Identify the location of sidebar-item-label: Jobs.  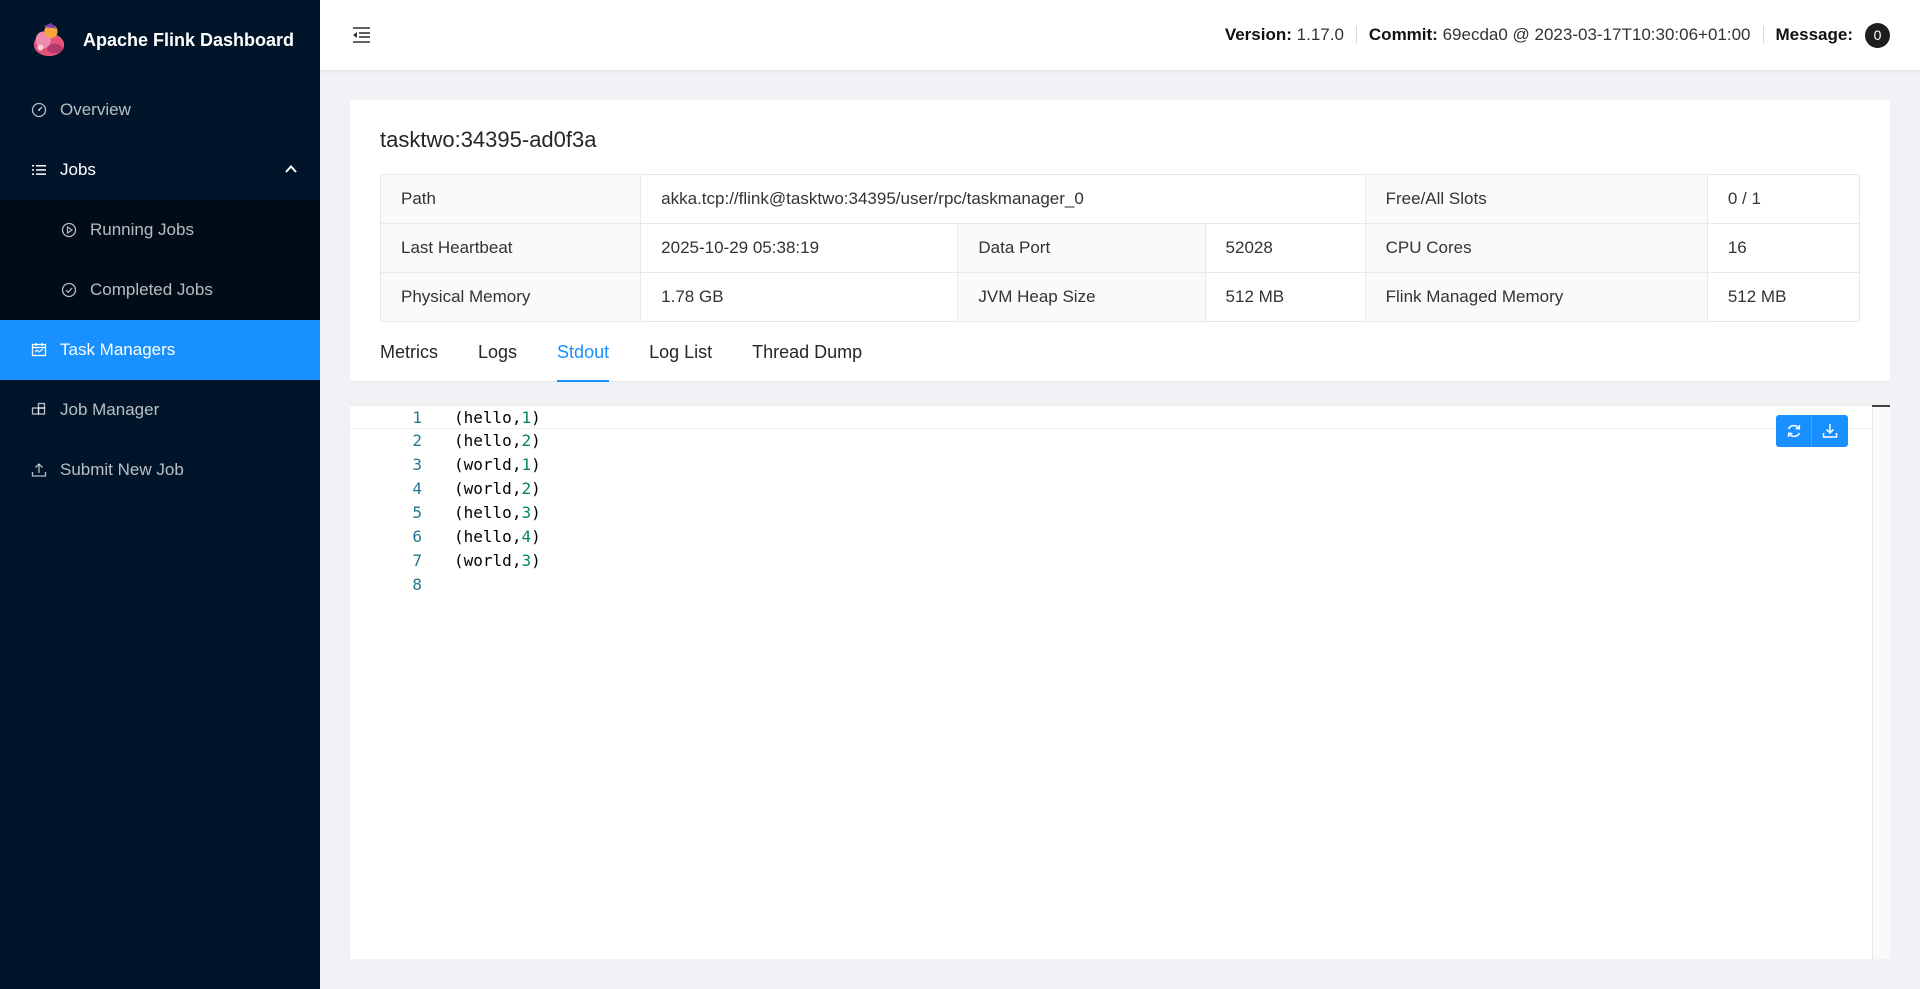
(78, 169).